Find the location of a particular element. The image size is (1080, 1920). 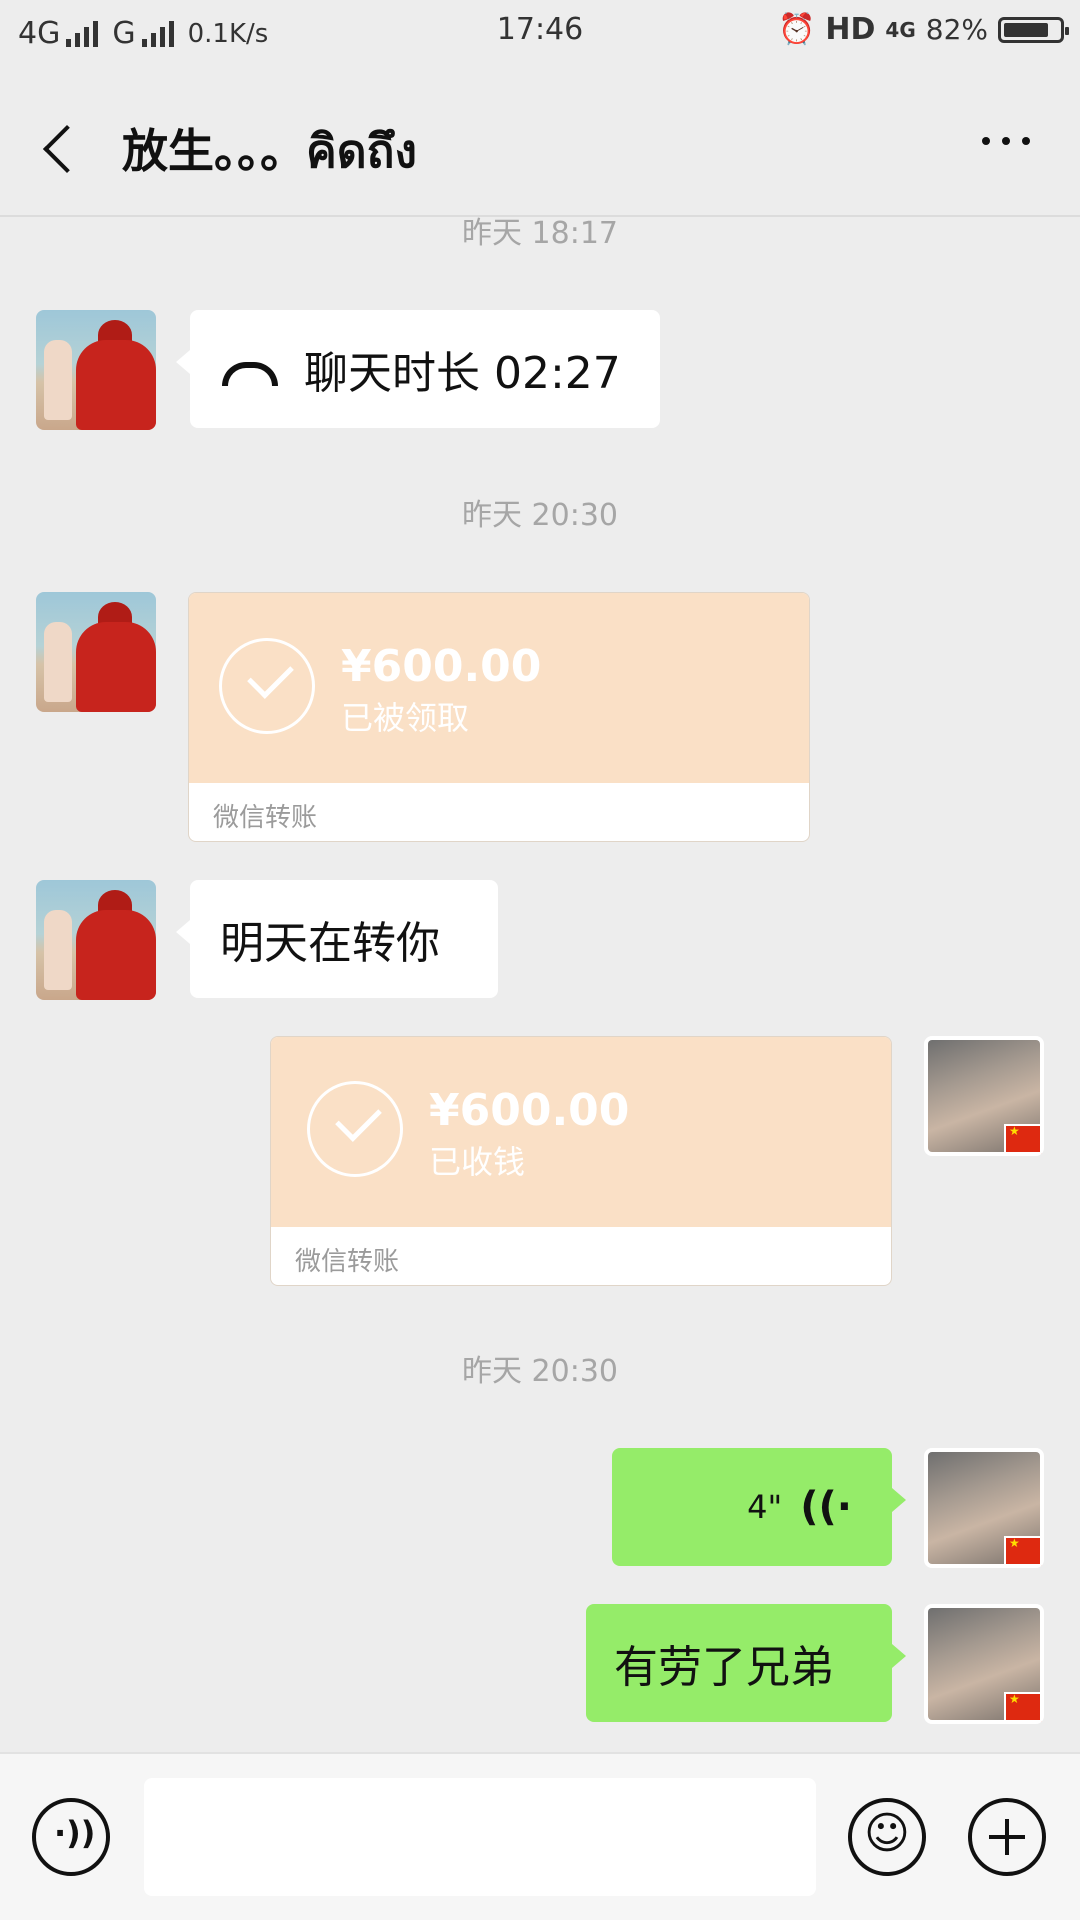

timestamp: 昨天 18:17 is located at coordinates (540, 233).